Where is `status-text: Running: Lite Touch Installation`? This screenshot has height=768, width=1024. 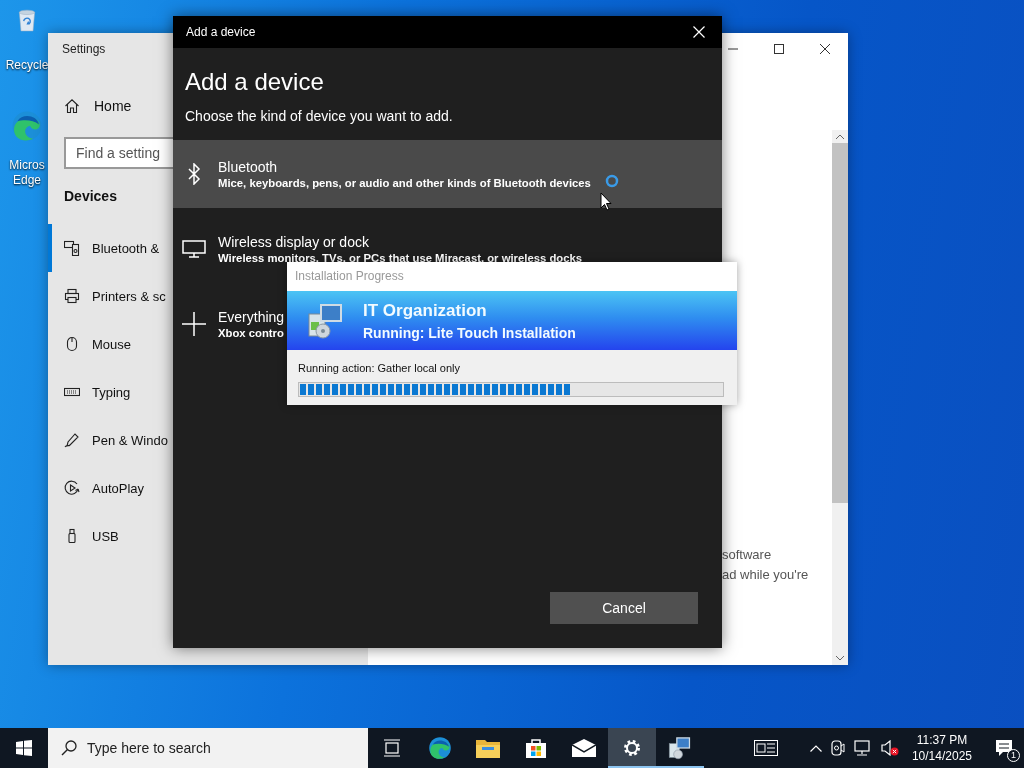
status-text: Running: Lite Touch Installation is located at coordinates (469, 332).